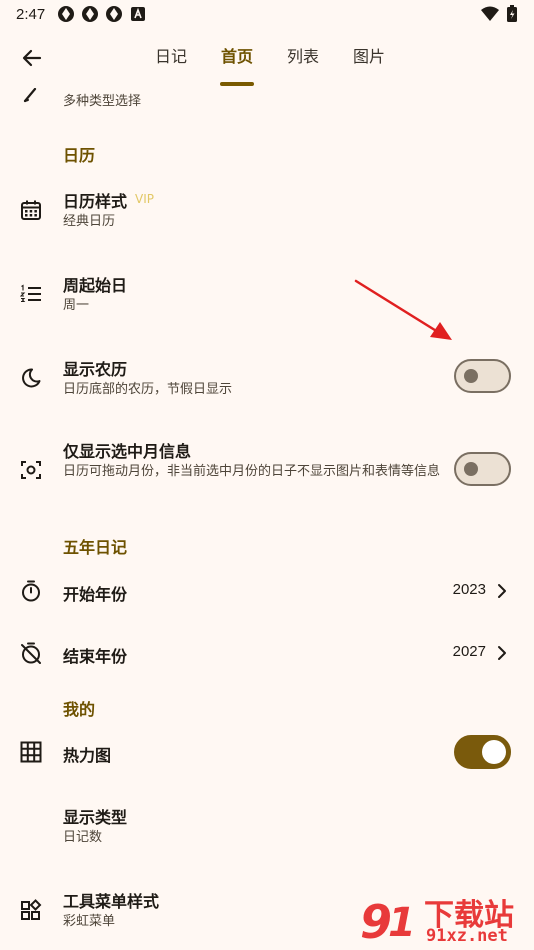  What do you see at coordinates (467, 936) in the screenshot?
I see `watermark-url: 91xz.net` at bounding box center [467, 936].